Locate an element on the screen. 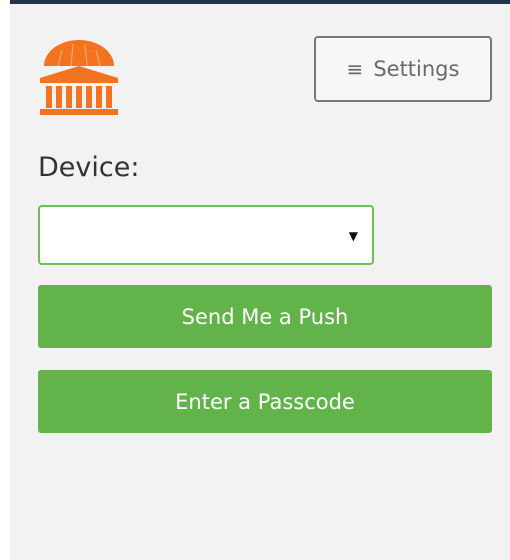 The height and width of the screenshot is (560, 510). send-push-button: Send Me a Push is located at coordinates (265, 316).